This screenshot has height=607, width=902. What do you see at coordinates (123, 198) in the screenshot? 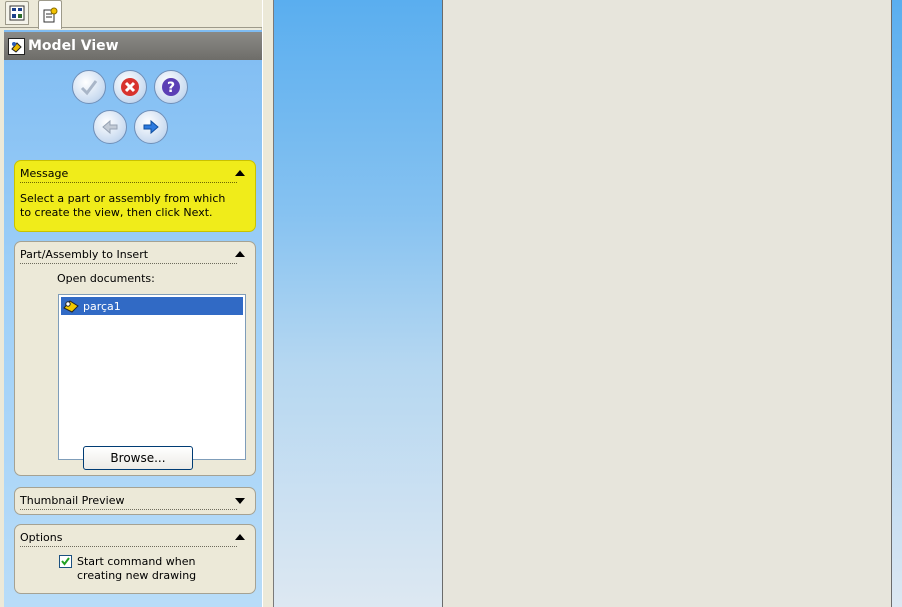
I see `message-text-line1: Select a part or assembly from which` at bounding box center [123, 198].